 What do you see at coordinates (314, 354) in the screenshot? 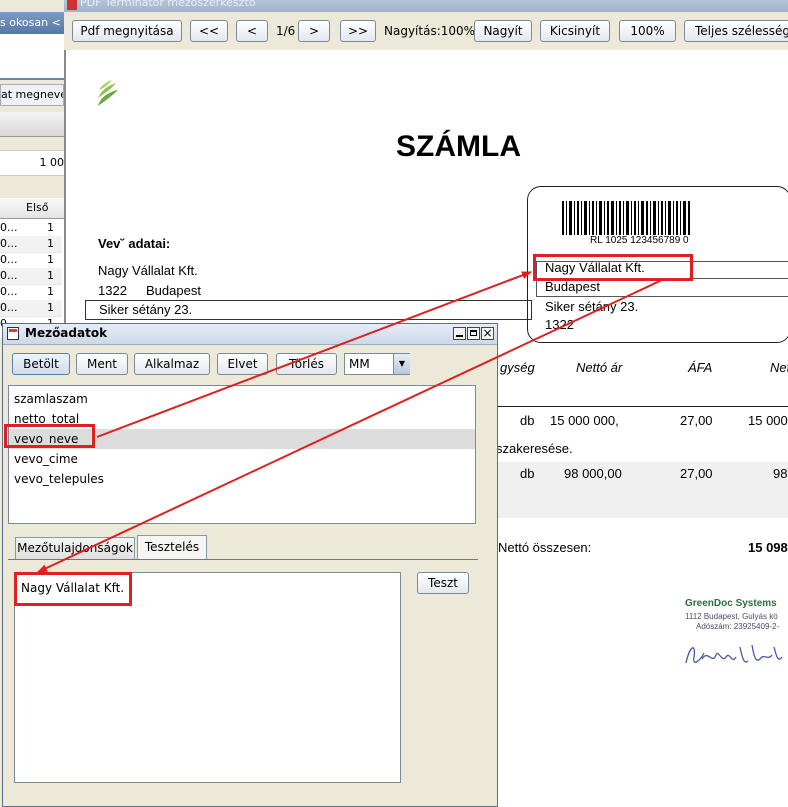
I see `arrow-field-to-pdf` at bounding box center [314, 354].